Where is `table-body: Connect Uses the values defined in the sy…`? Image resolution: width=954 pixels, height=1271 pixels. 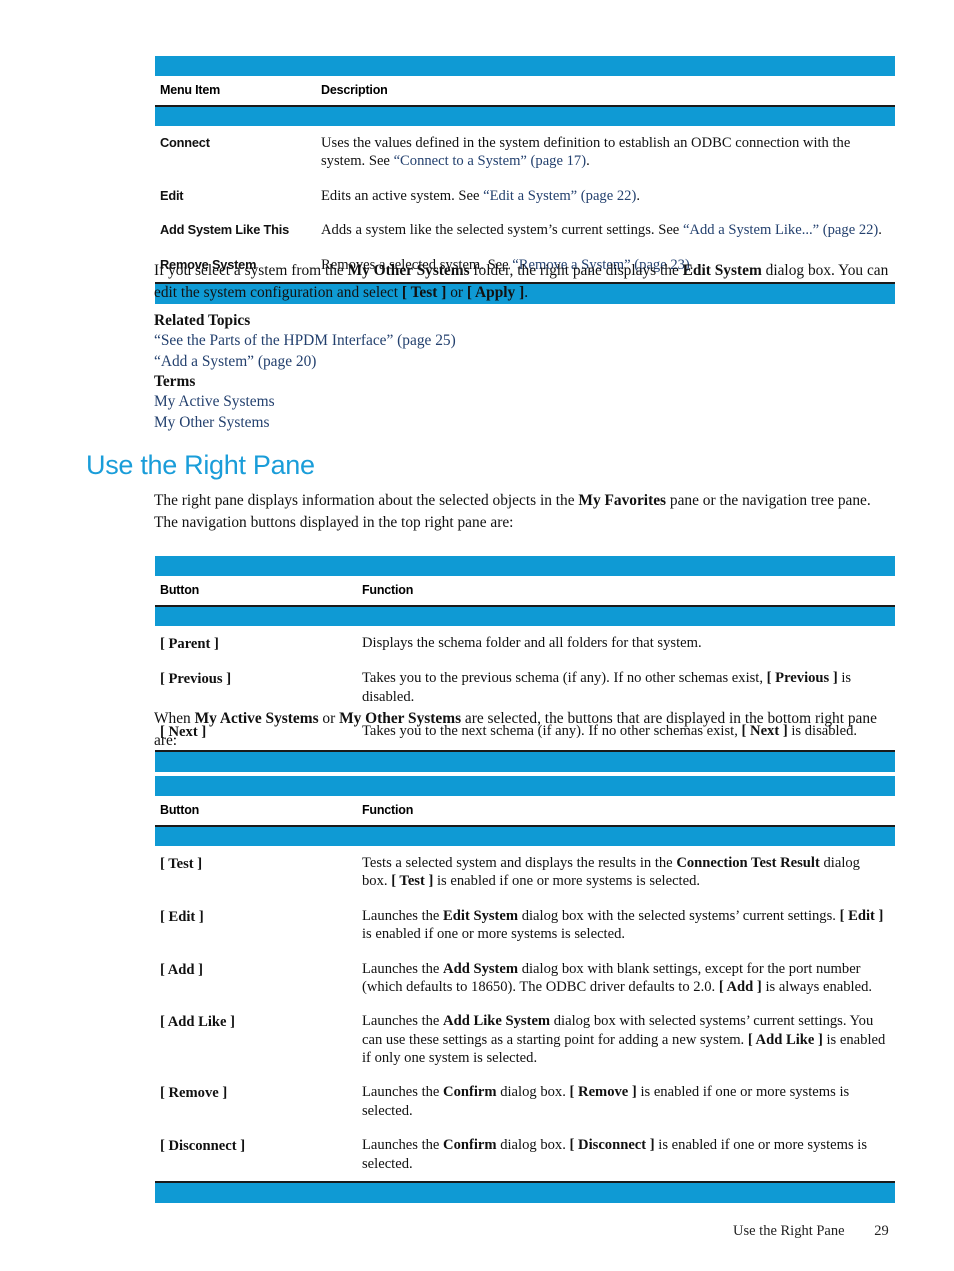
table-body: Connect Uses the values defined in the sy… is located at coordinates (525, 204).